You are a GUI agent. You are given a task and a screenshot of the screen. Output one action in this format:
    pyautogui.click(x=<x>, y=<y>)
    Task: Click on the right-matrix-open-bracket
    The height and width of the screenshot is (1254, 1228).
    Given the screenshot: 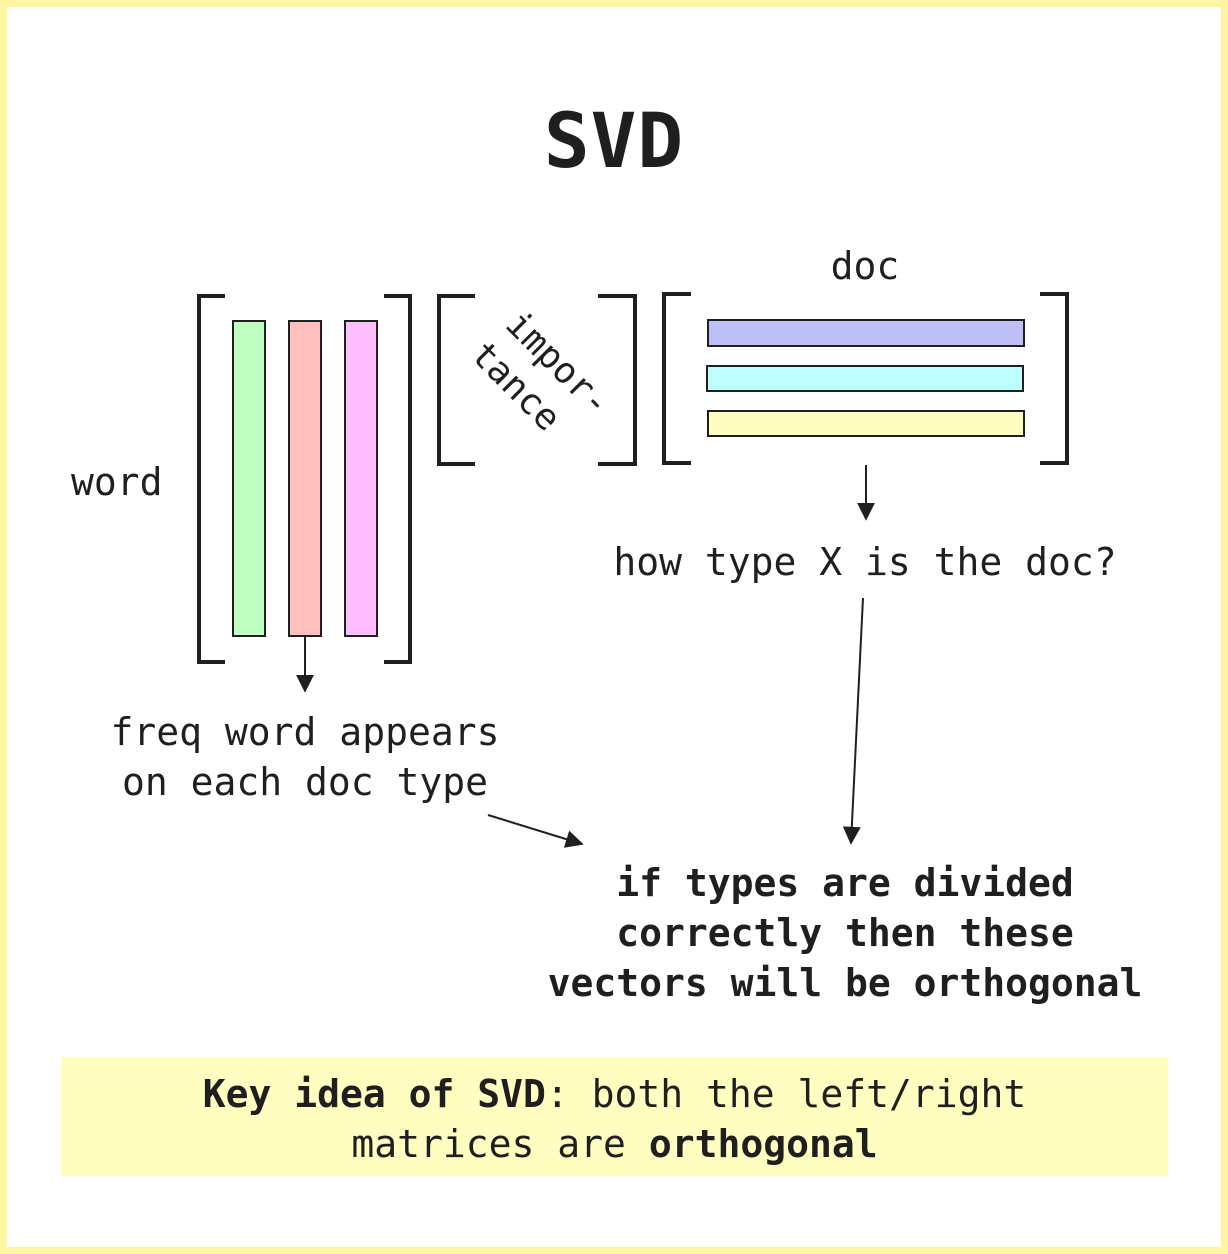 What is the action you would take?
    pyautogui.click(x=676, y=378)
    